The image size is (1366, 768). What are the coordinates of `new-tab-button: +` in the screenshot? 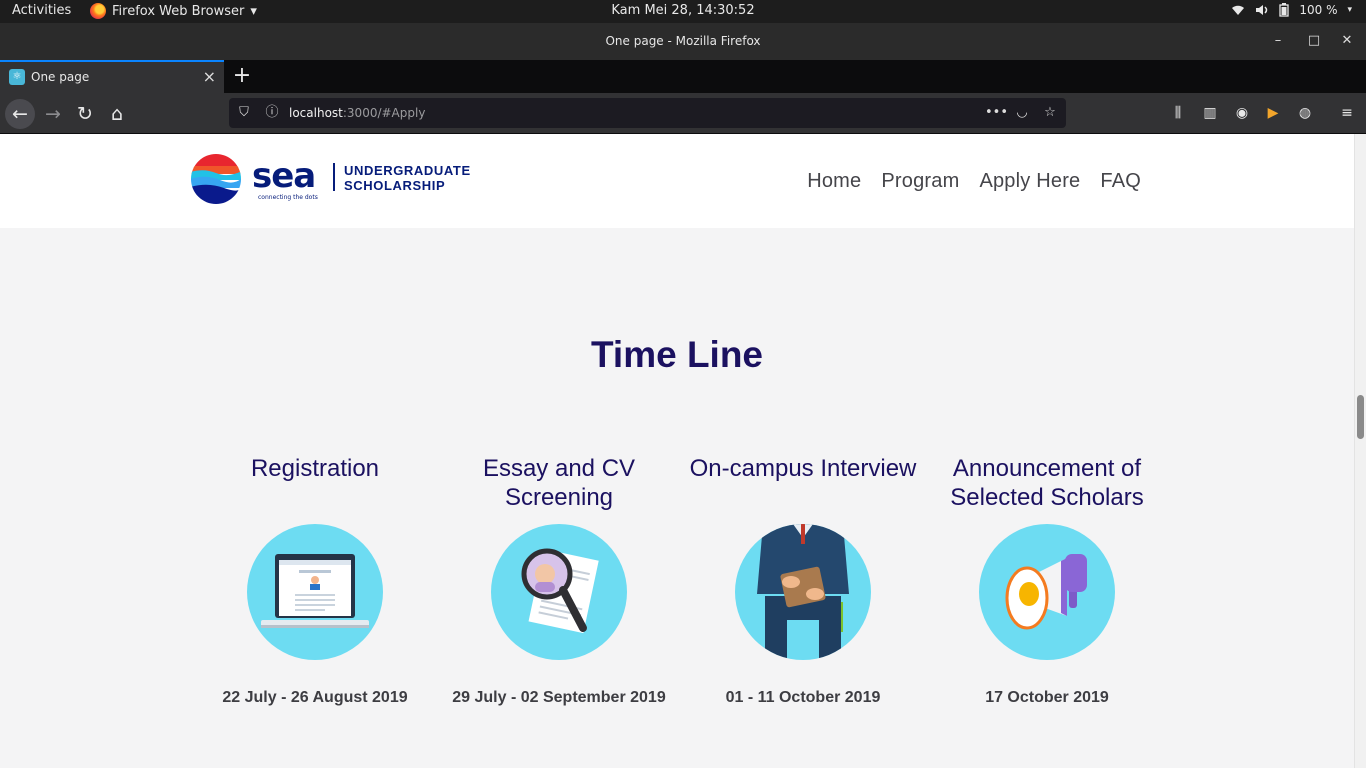 It's located at (242, 76).